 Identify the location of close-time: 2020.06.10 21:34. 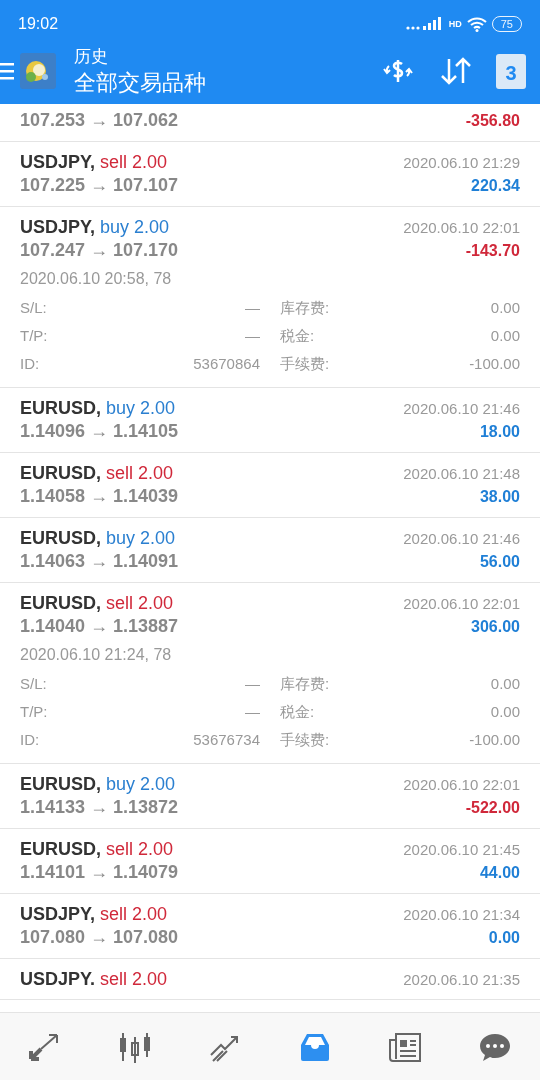
(461, 914).